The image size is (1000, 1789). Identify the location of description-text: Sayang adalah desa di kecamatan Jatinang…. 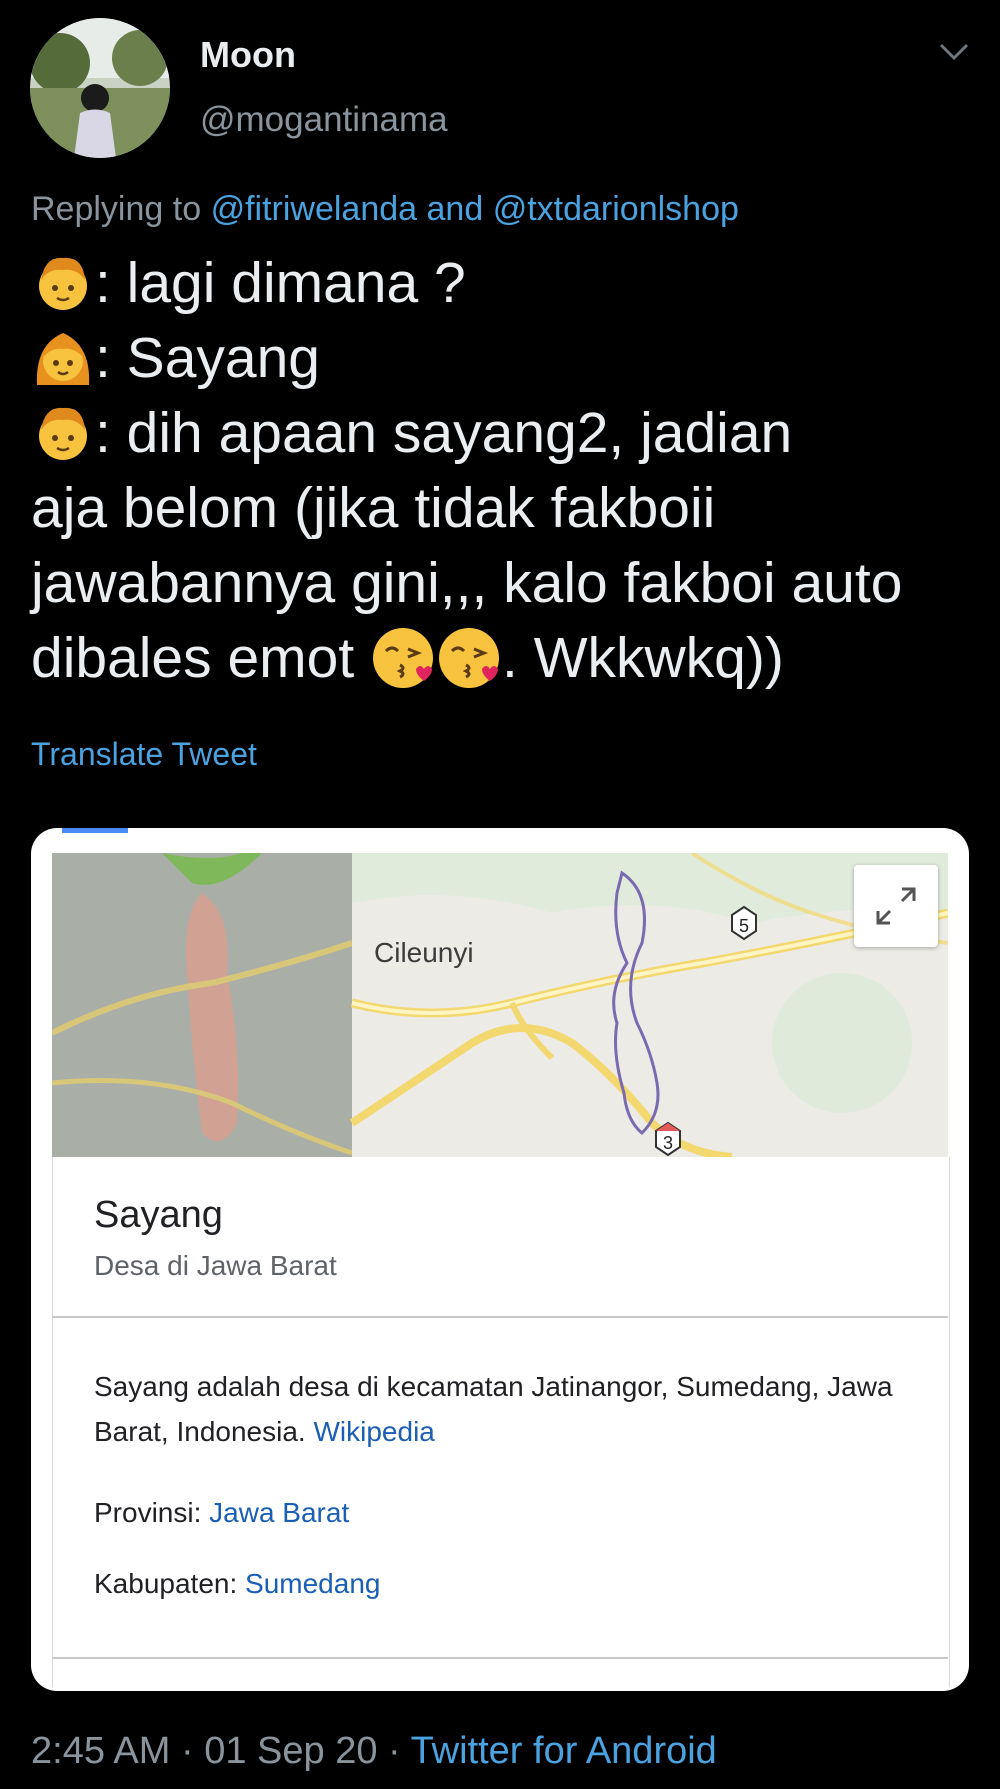
(493, 1409).